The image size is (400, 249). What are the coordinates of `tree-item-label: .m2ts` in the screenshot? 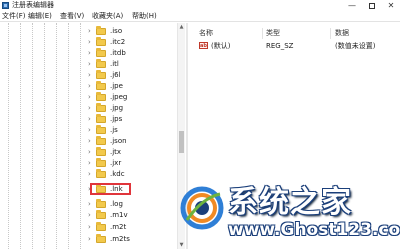 It's located at (120, 239).